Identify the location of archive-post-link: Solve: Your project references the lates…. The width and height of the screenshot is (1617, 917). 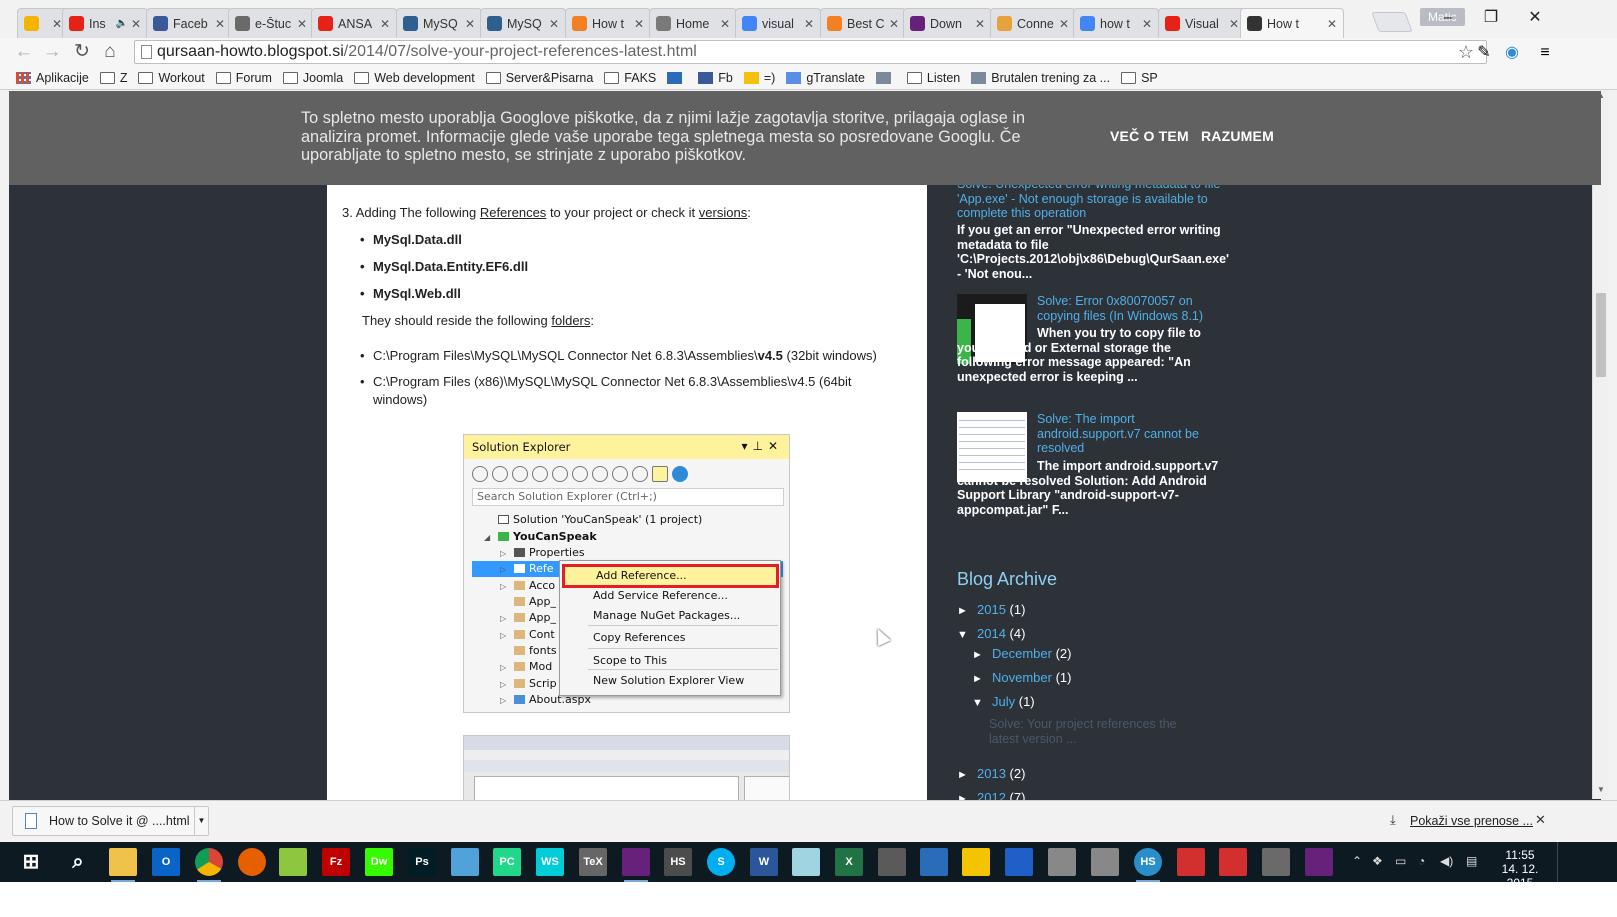
(1089, 732).